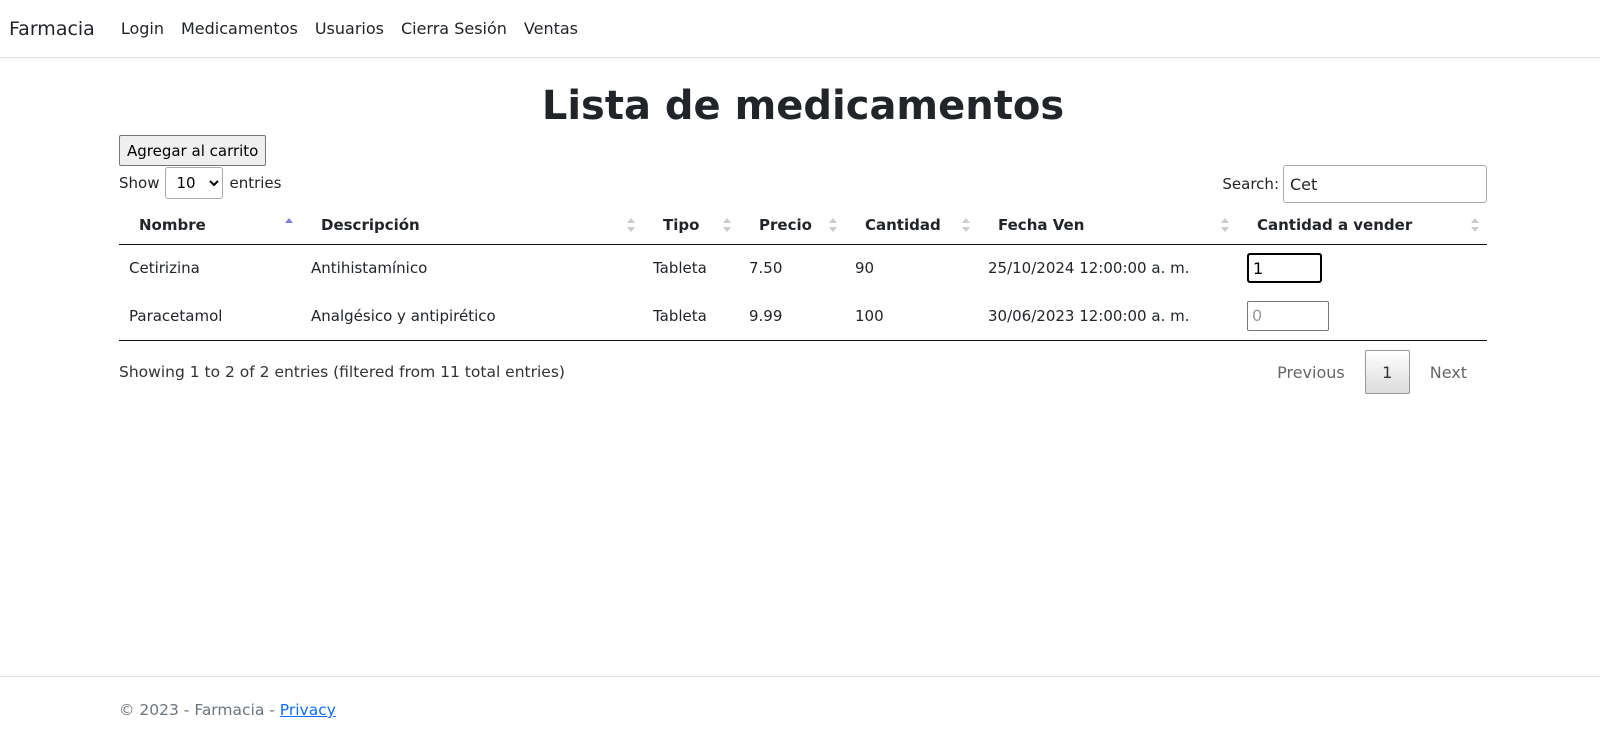 This screenshot has width=1600, height=732. Describe the element at coordinates (472, 316) in the screenshot. I see `cell-descripcion: Analgésico y antipirético` at that location.